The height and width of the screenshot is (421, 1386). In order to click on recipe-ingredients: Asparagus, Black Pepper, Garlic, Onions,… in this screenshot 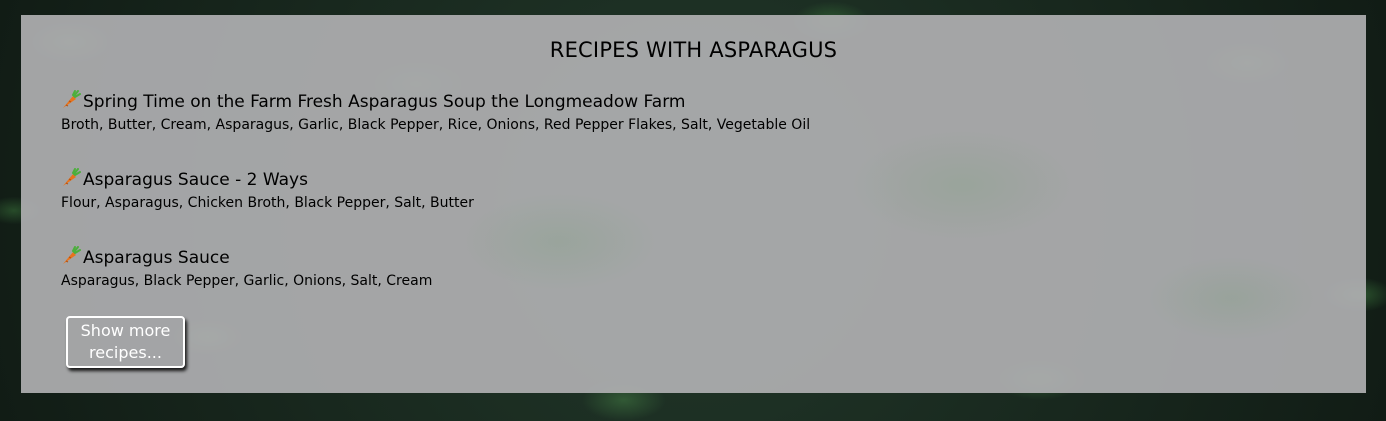, I will do `click(247, 281)`.